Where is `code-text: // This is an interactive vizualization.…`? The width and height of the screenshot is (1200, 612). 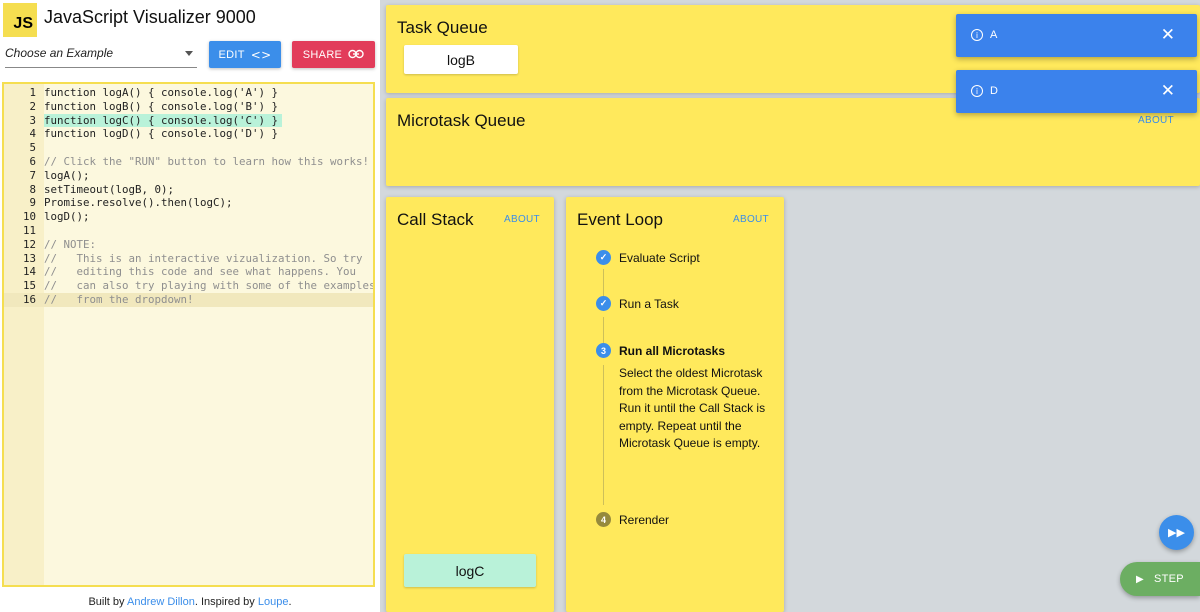
code-text: // This is an interactive vizualization.… is located at coordinates (203, 258).